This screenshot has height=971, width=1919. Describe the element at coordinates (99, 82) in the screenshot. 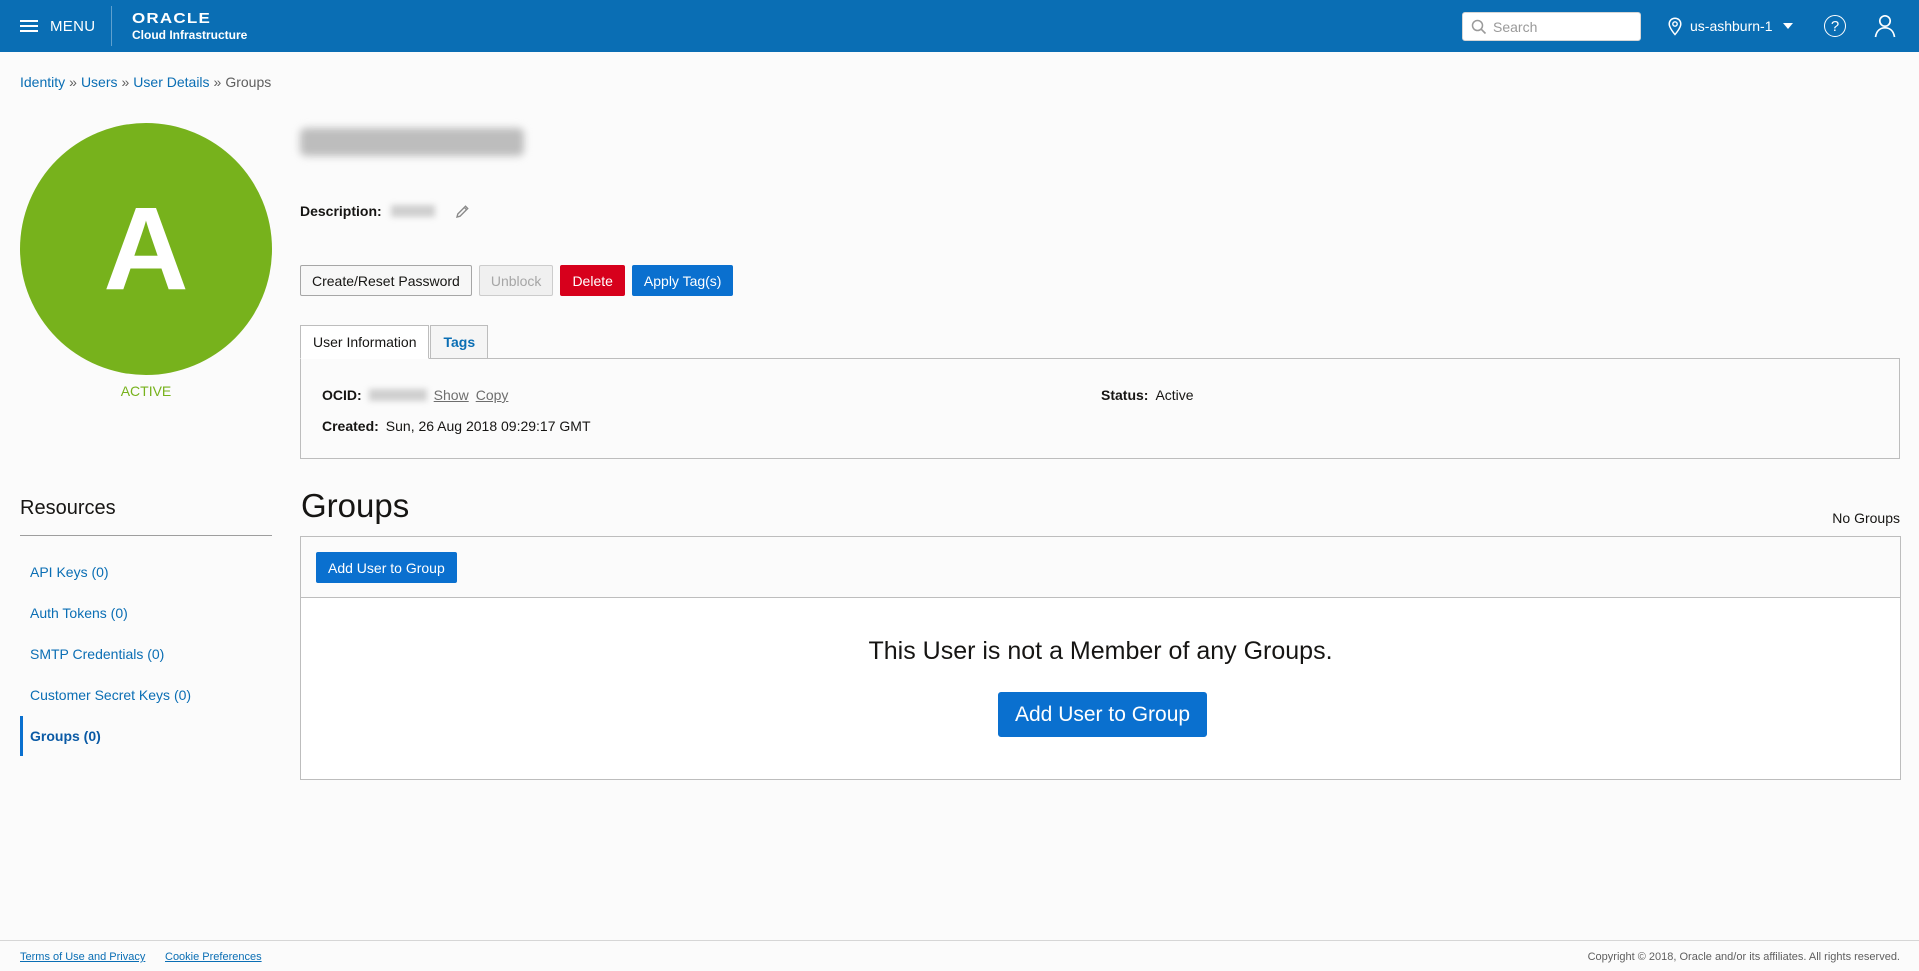

I see `breadcrumb-users: Users` at that location.